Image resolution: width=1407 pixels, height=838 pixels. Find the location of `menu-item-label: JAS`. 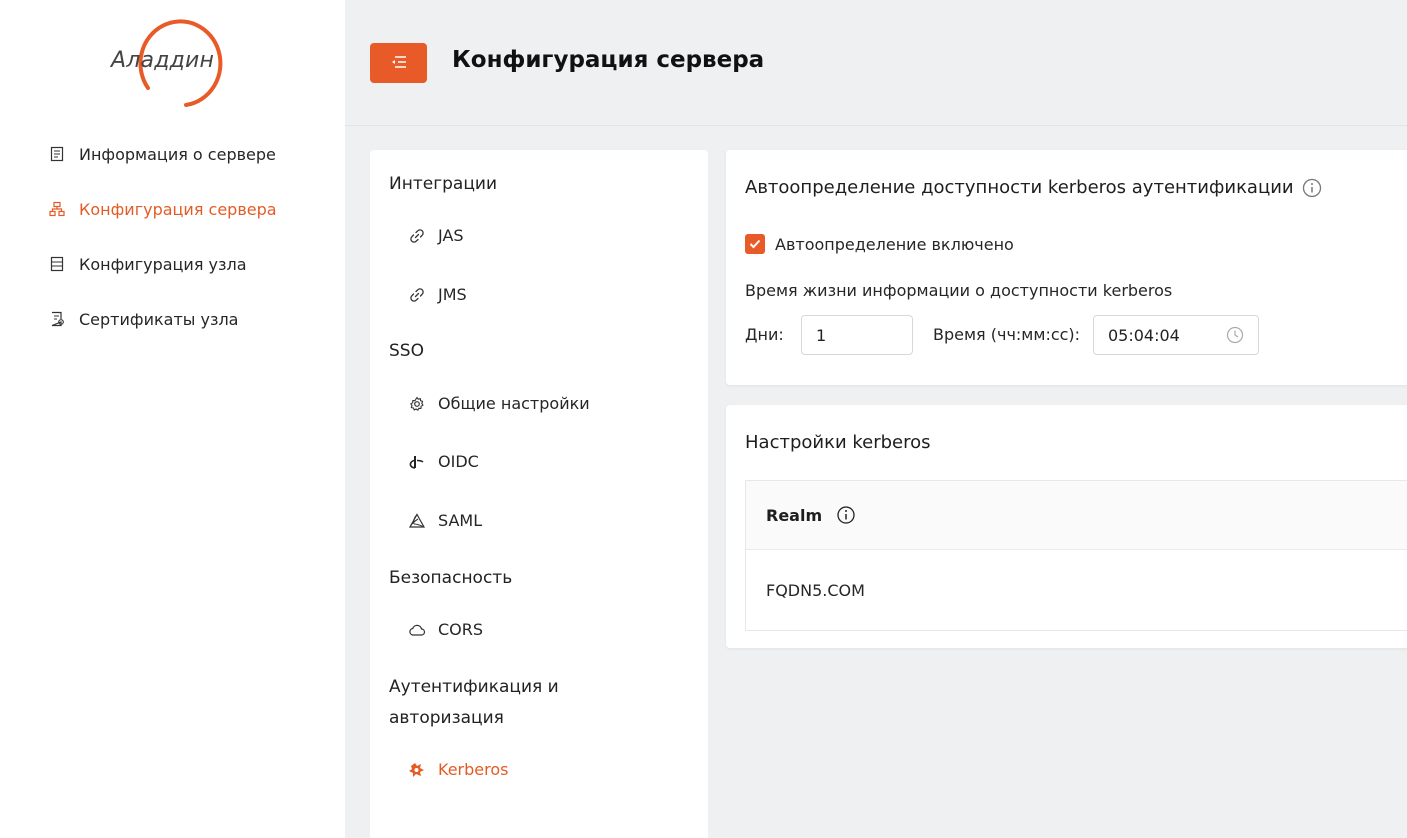

menu-item-label: JAS is located at coordinates (451, 235).